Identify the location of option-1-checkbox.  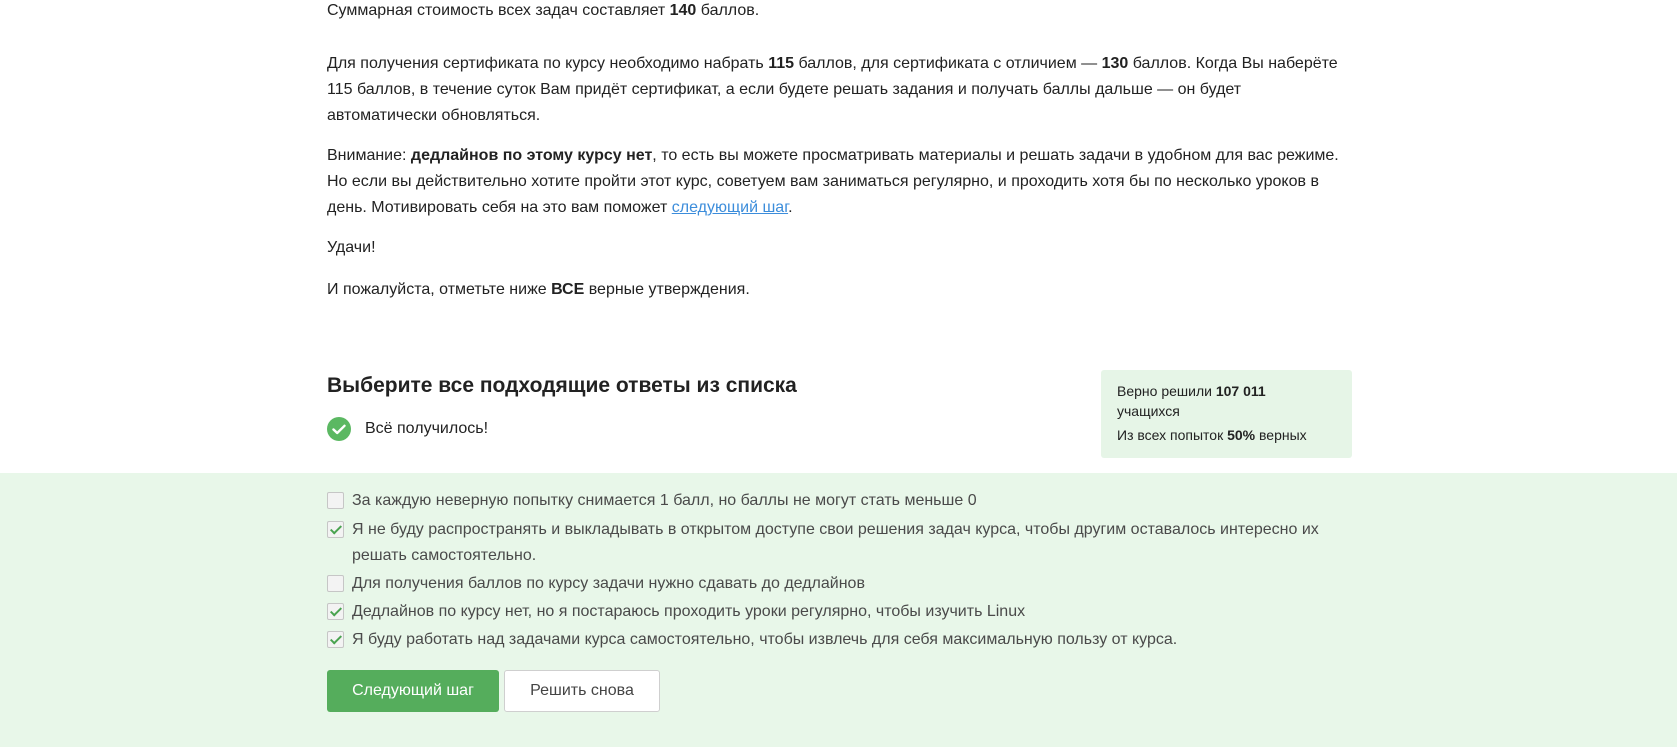
(335, 500).